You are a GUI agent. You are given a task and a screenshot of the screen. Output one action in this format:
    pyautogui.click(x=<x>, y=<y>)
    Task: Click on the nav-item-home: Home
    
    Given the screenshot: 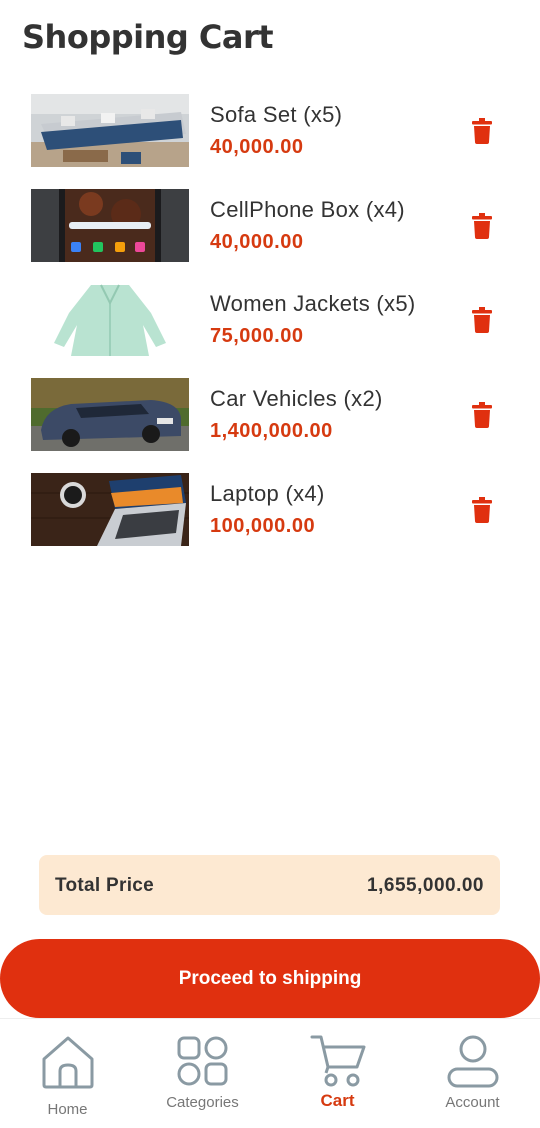 What is the action you would take?
    pyautogui.click(x=67, y=1073)
    